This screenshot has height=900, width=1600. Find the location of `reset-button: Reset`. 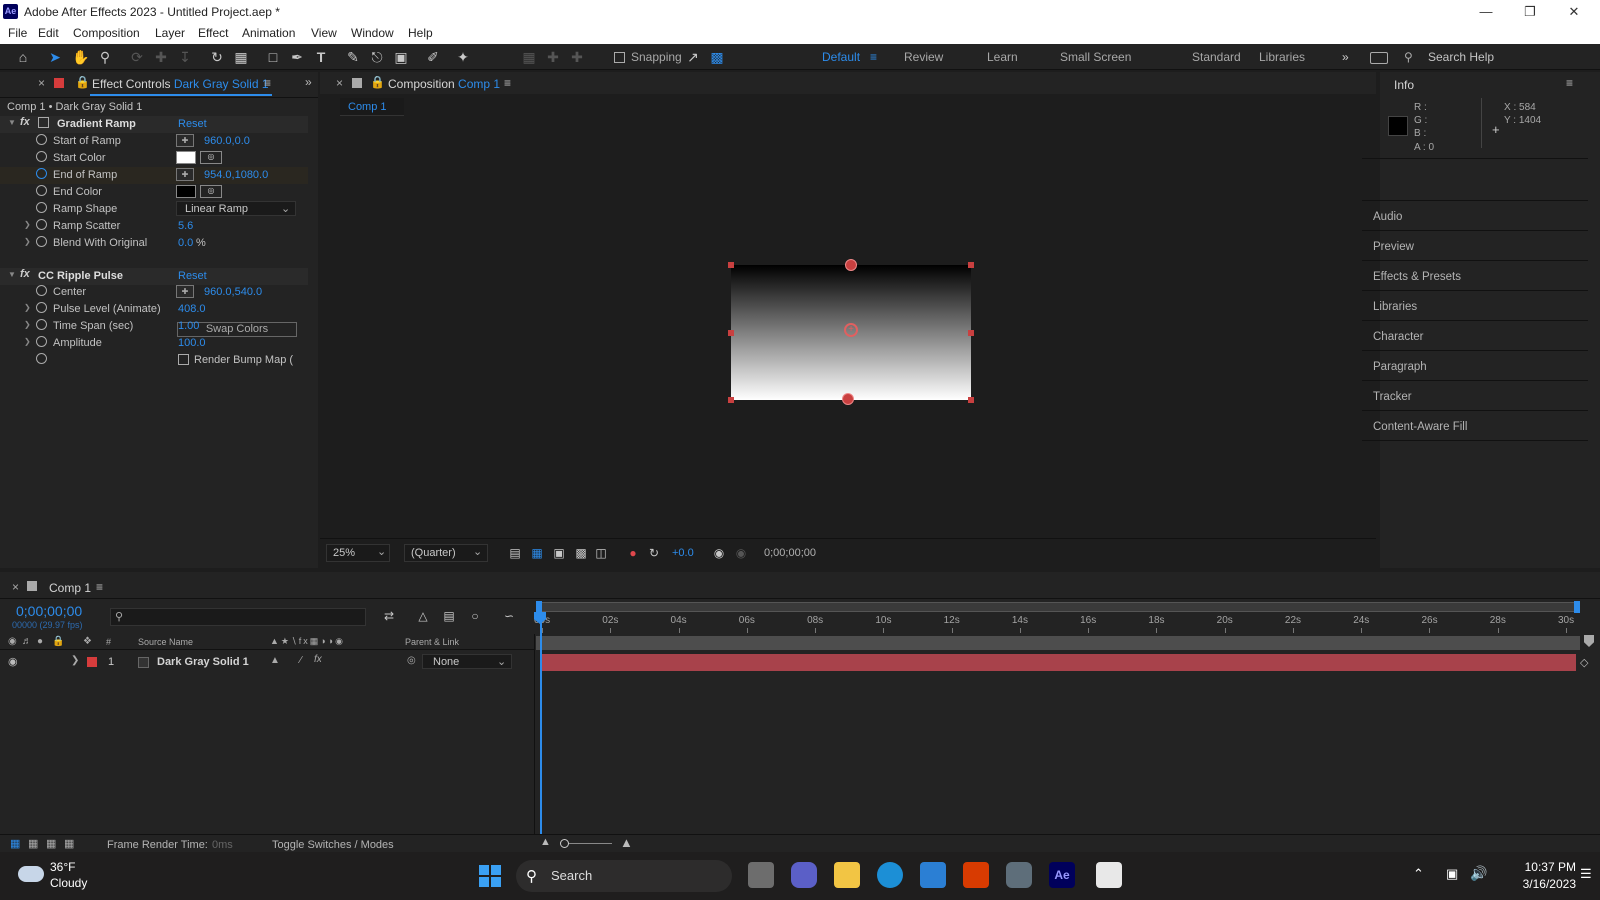

reset-button: Reset is located at coordinates (192, 124).